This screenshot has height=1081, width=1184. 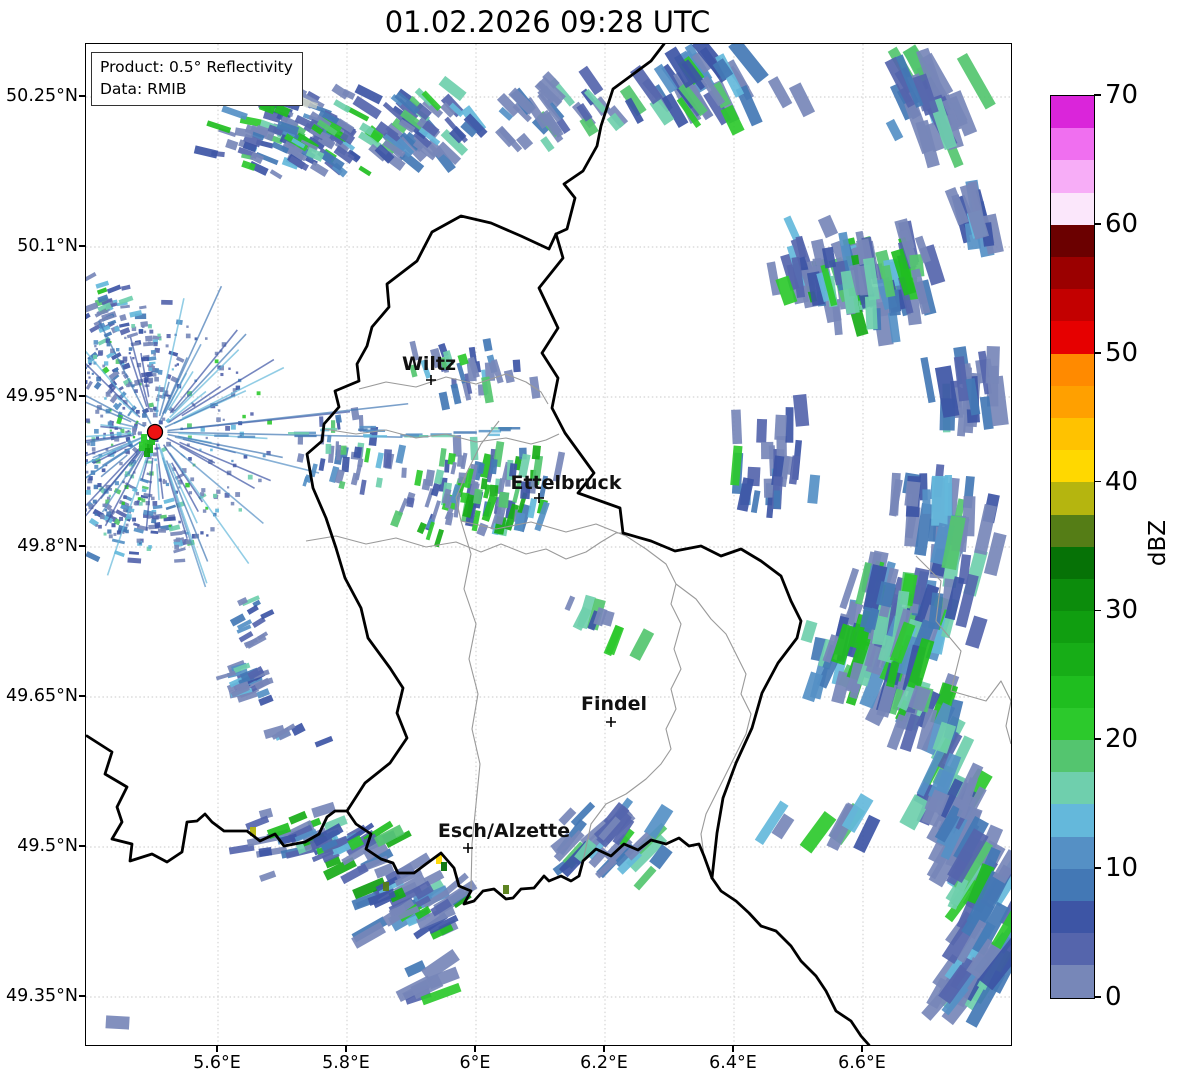 I want to click on lon-tick-label: 5.8°E, so click(x=346, y=1063).